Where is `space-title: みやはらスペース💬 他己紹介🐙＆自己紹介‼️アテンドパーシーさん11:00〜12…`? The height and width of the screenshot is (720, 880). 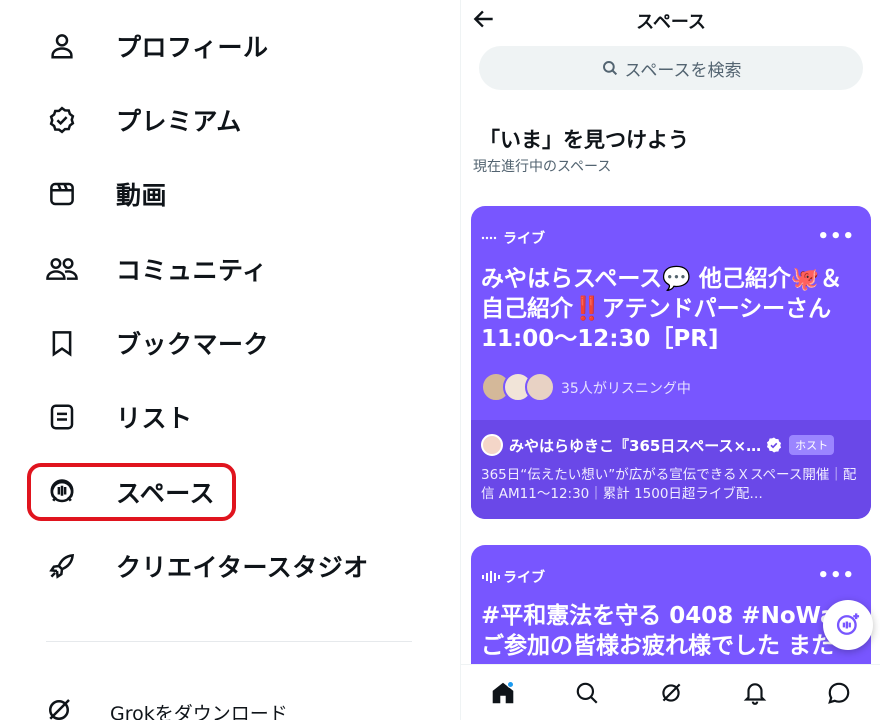
space-title: みやはらスペース💬 他己紹介🐙＆自己紹介‼️アテンドパーシーさん11:00〜12… is located at coordinates (662, 309).